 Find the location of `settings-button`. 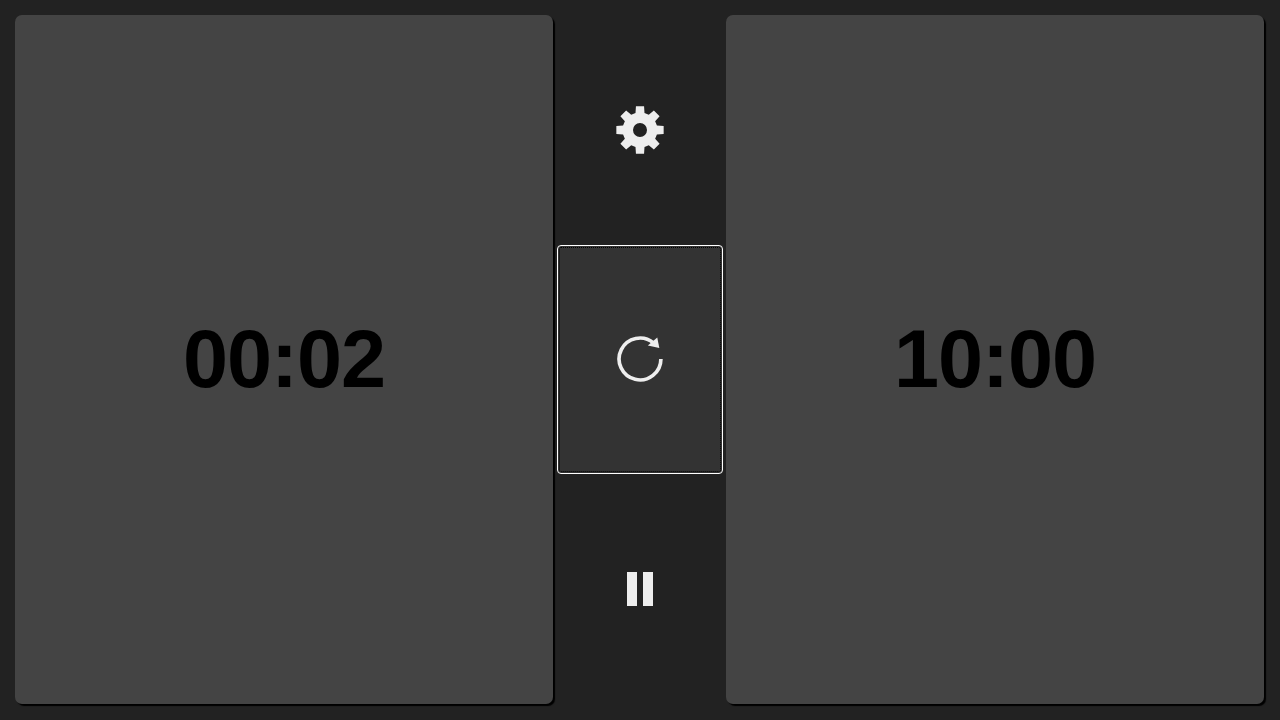

settings-button is located at coordinates (639, 129).